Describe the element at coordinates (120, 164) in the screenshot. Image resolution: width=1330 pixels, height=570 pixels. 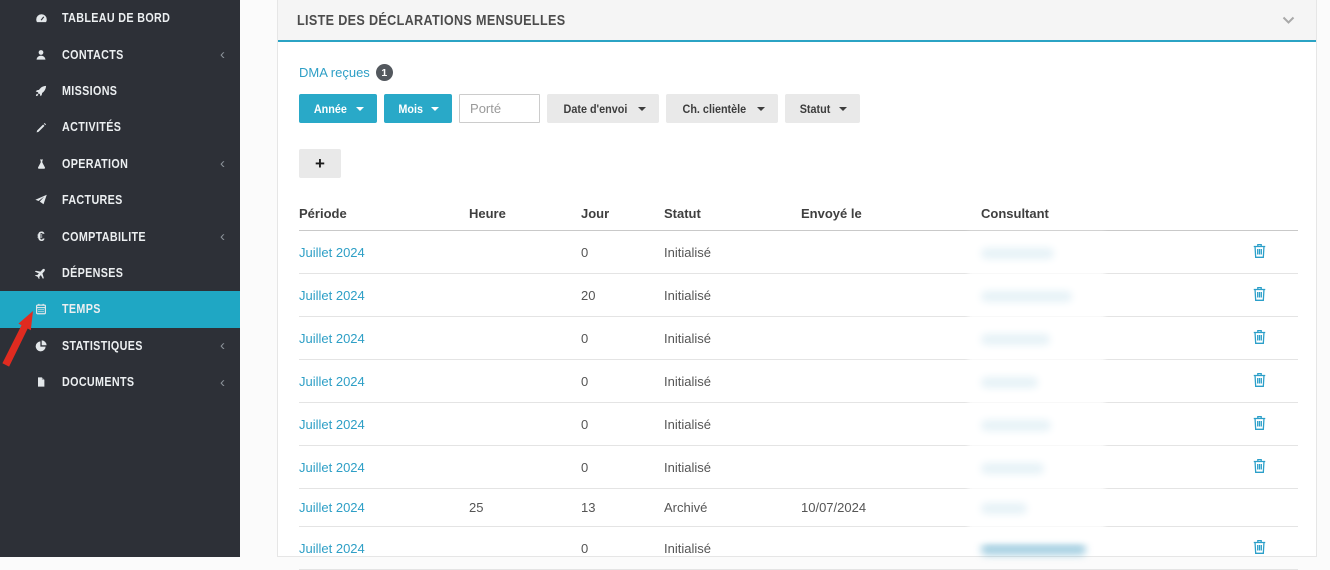
I see `sidebar-item-operation: OPERATION ‹` at that location.